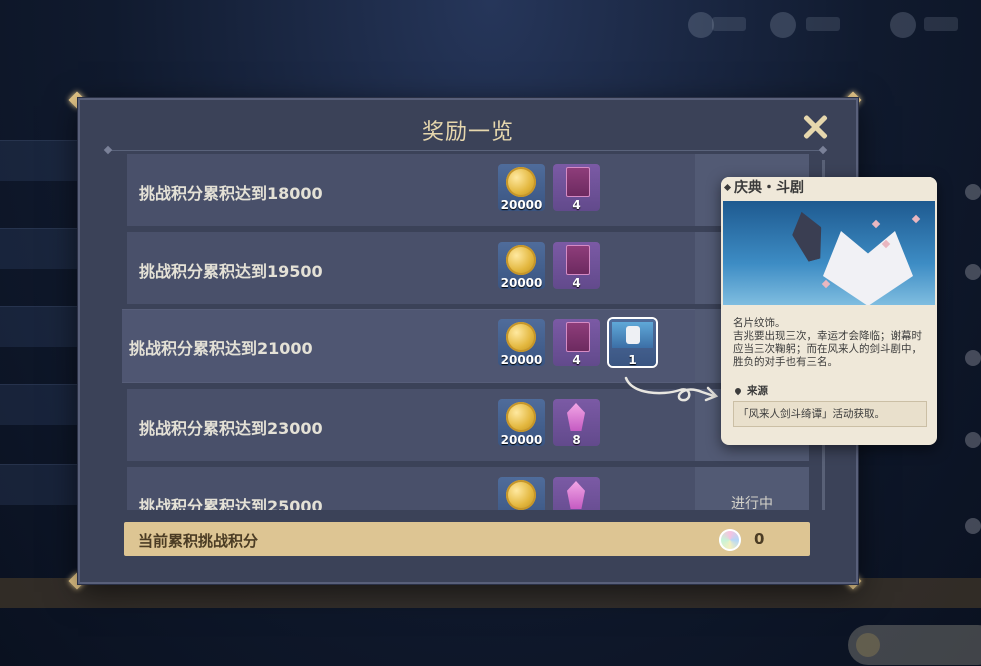 The width and height of the screenshot is (981, 666). I want to click on tooltip-source: 来源, so click(750, 390).